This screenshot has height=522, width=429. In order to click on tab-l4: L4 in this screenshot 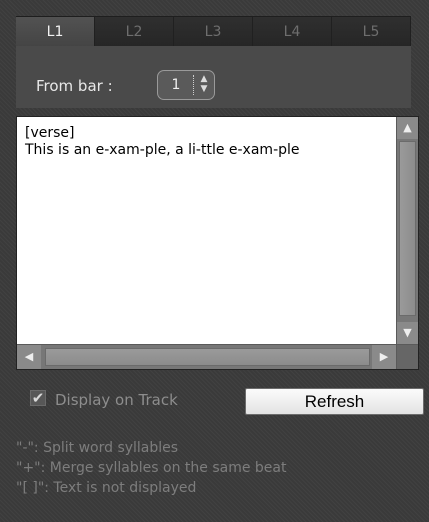, I will do `click(292, 32)`.